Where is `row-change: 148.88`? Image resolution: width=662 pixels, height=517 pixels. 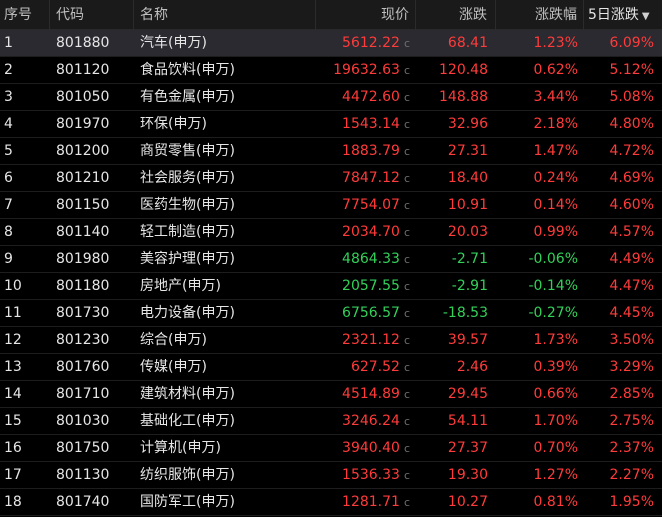 row-change: 148.88 is located at coordinates (463, 97).